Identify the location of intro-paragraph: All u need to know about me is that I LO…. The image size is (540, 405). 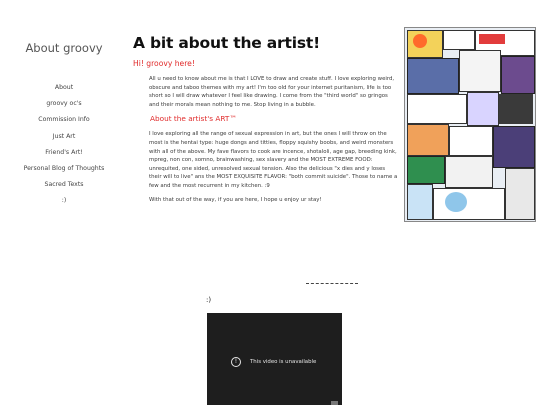
(272, 92).